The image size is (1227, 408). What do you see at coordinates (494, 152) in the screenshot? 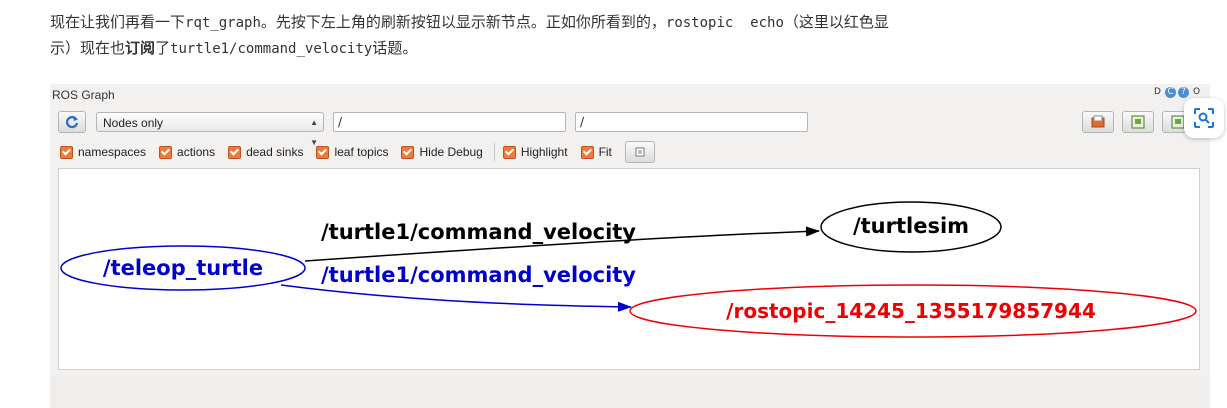
I see `toolbar-separator` at bounding box center [494, 152].